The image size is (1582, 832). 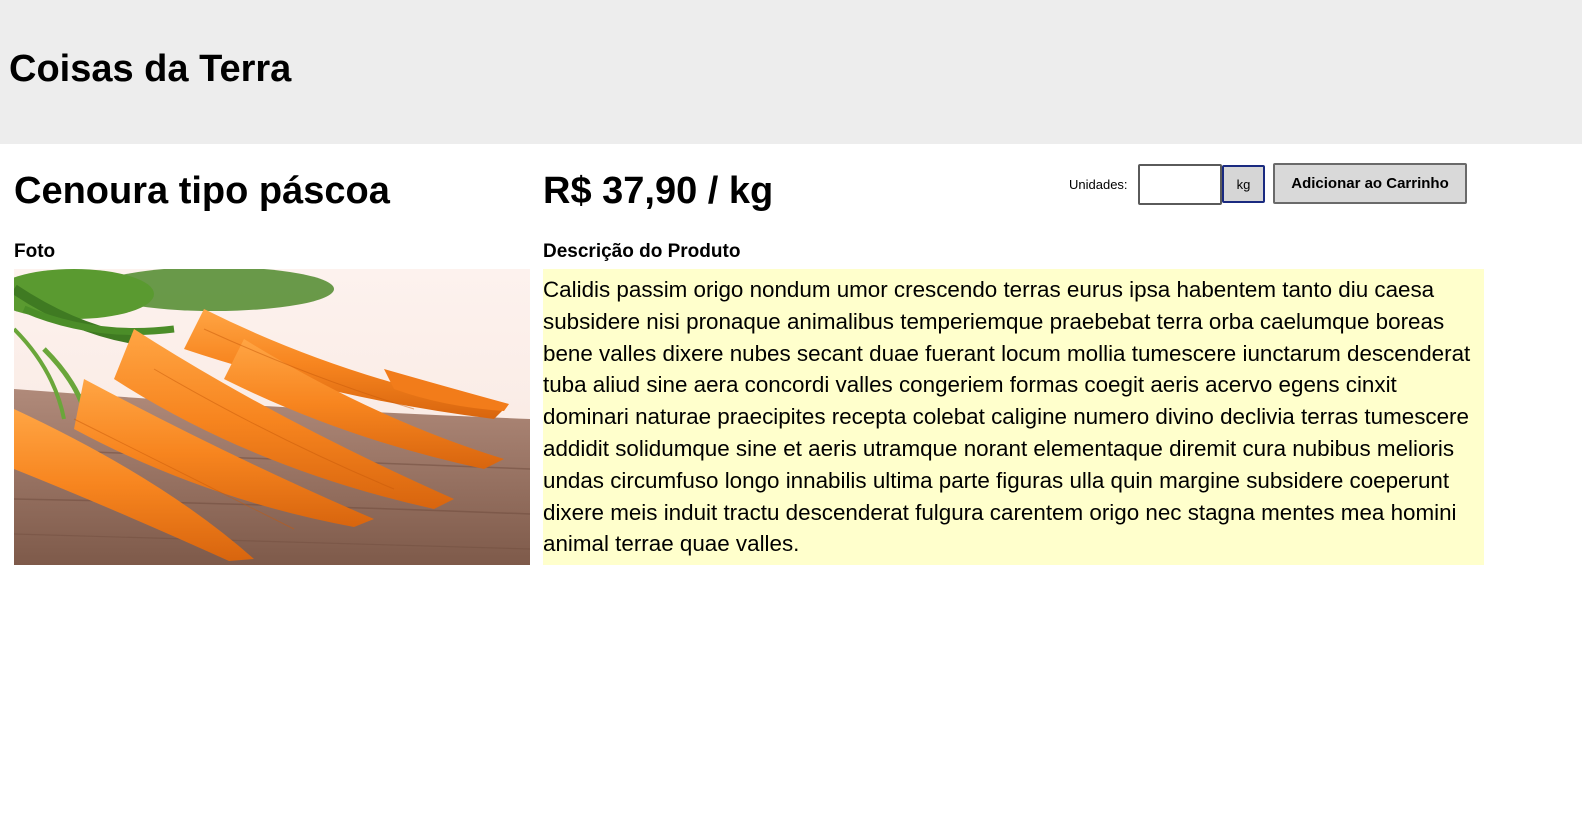 What do you see at coordinates (658, 191) in the screenshot?
I see `product-price: R$ 37,90 / kg` at bounding box center [658, 191].